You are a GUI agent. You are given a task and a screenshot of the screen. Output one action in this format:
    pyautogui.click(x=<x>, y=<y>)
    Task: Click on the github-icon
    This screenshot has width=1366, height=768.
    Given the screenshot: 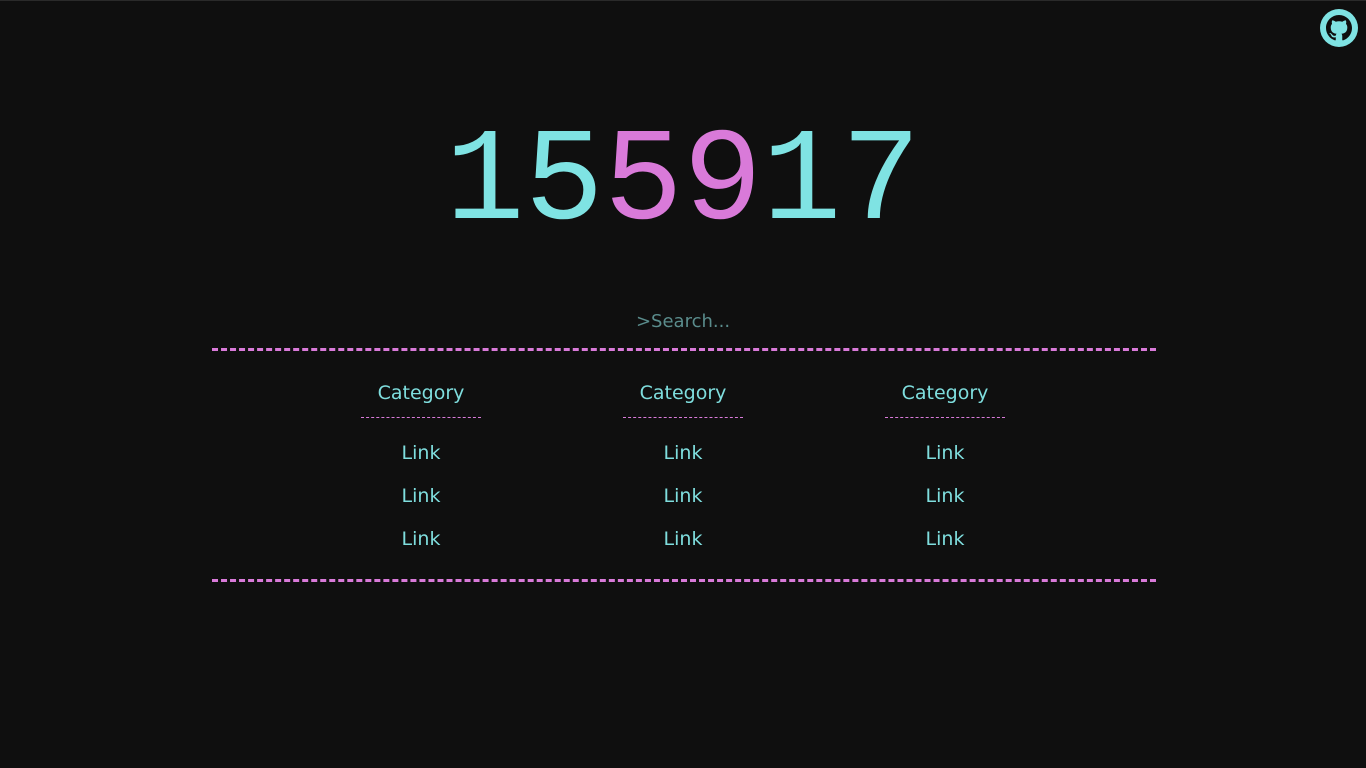 What is the action you would take?
    pyautogui.click(x=1339, y=28)
    